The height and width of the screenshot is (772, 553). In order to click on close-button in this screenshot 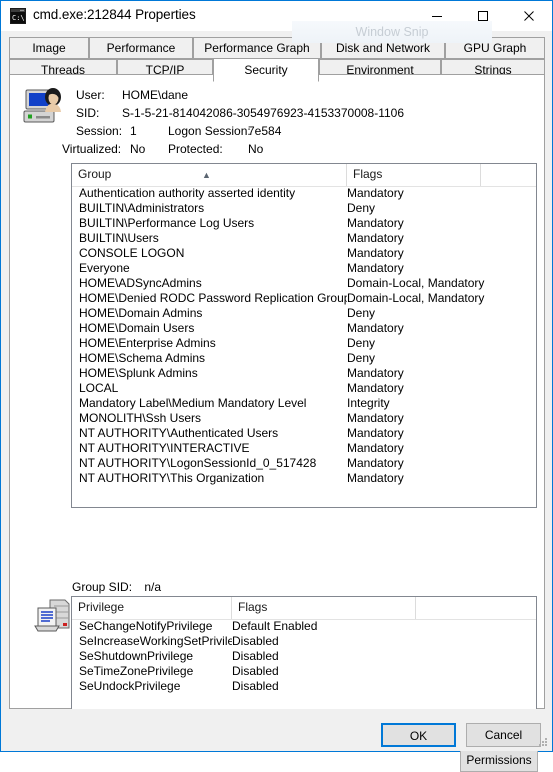, I will do `click(529, 16)`.